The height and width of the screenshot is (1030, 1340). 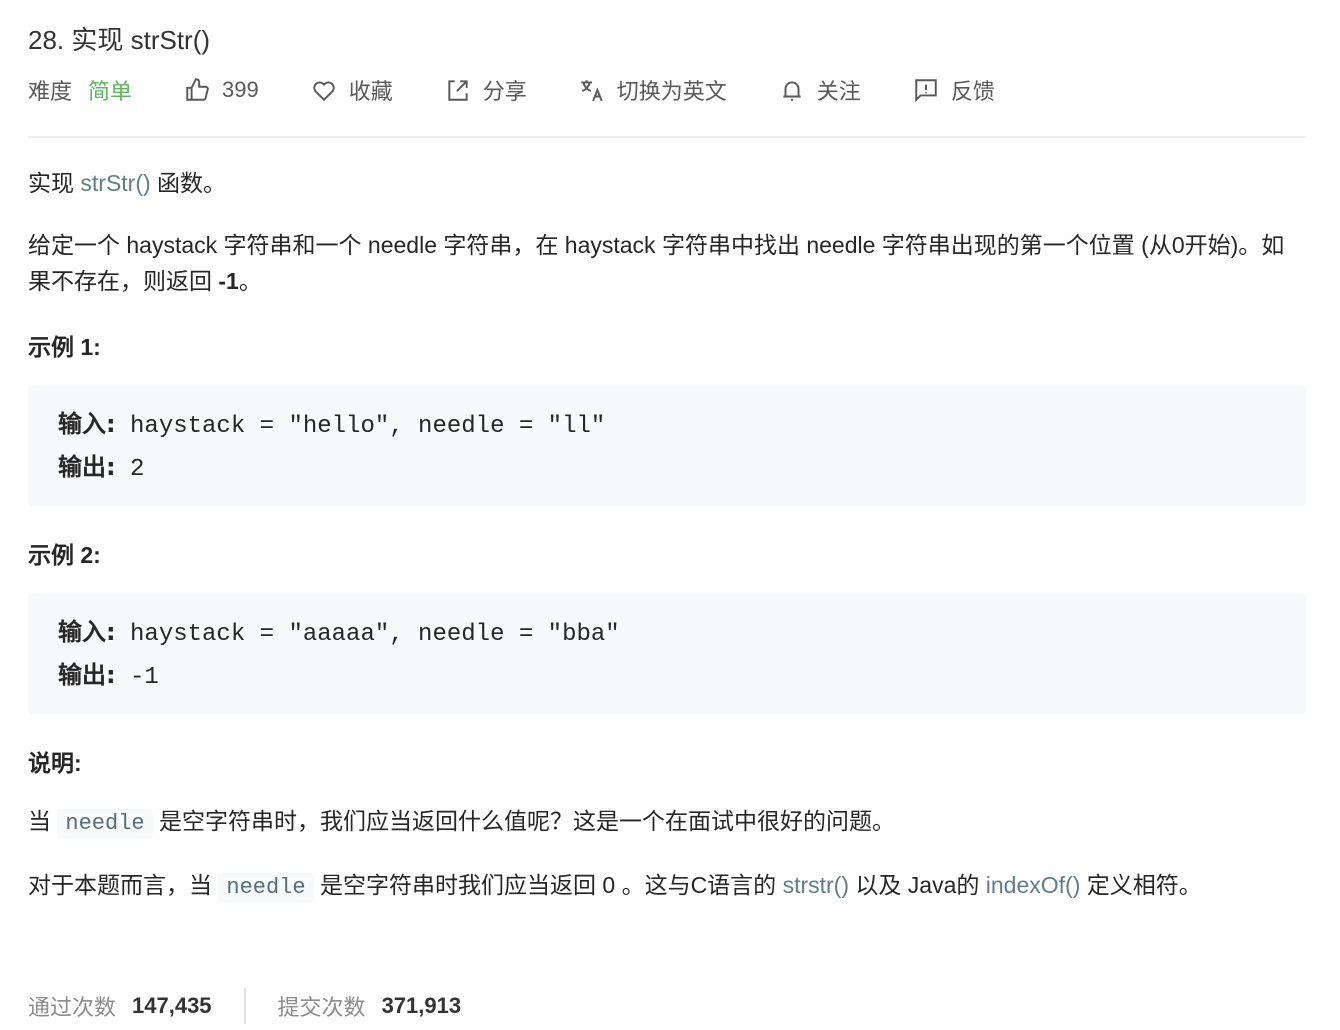 I want to click on difficulty-label: 难度, so click(x=50, y=91).